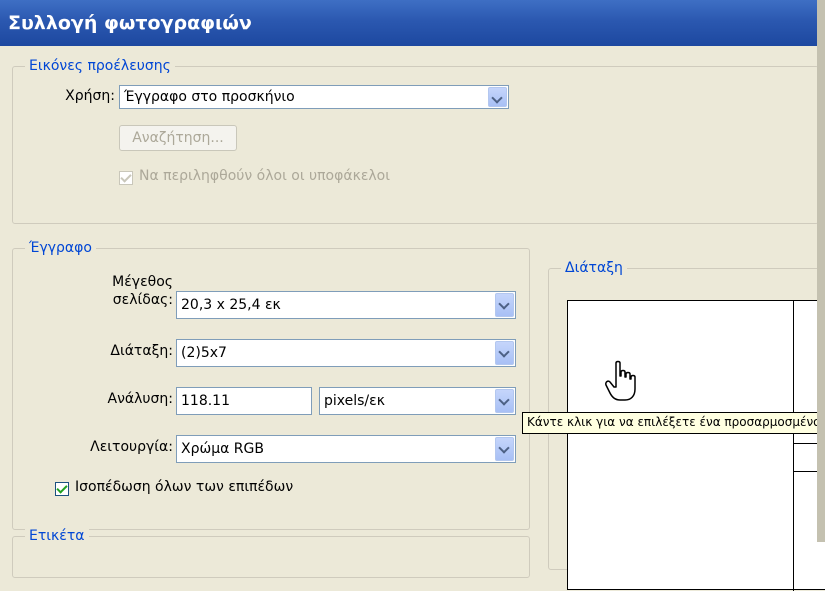  What do you see at coordinates (222, 449) in the screenshot?
I see `mode-value: Χρώμα RGB` at bounding box center [222, 449].